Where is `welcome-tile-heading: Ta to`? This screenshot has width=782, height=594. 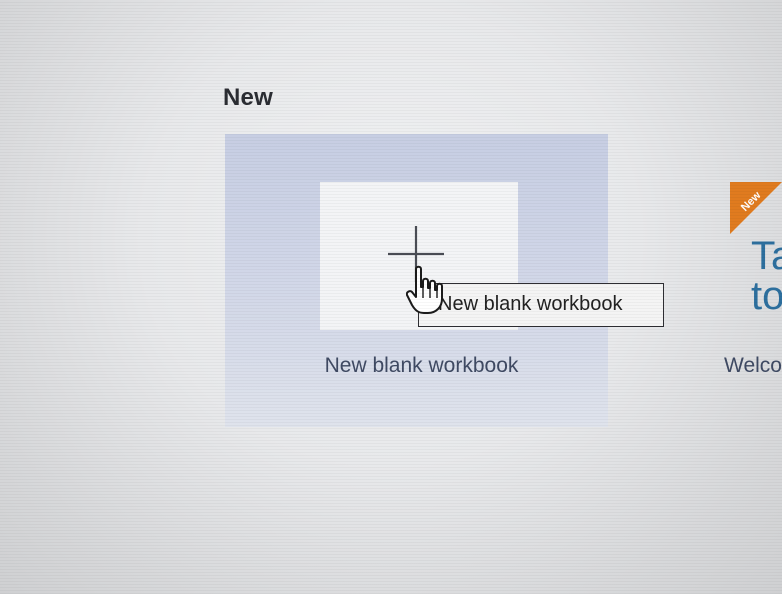
welcome-tile-heading: Ta to is located at coordinates (766, 276).